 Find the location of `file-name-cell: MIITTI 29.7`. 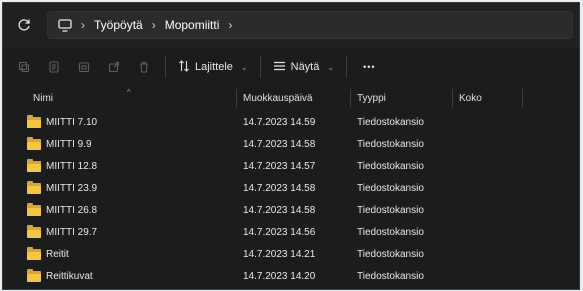

file-name-cell: MIITTI 29.7 is located at coordinates (62, 232).